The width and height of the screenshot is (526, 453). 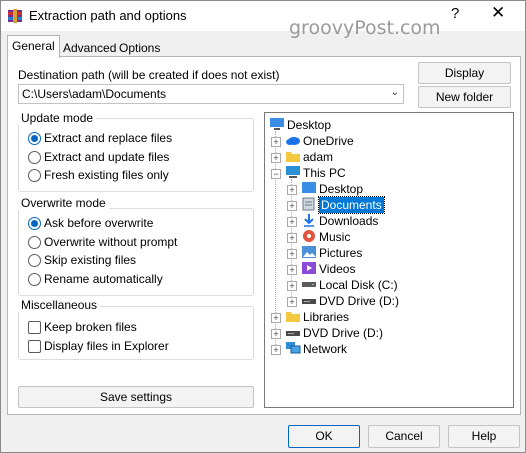 I want to click on tree-node-videos: + Videos, so click(x=385, y=269).